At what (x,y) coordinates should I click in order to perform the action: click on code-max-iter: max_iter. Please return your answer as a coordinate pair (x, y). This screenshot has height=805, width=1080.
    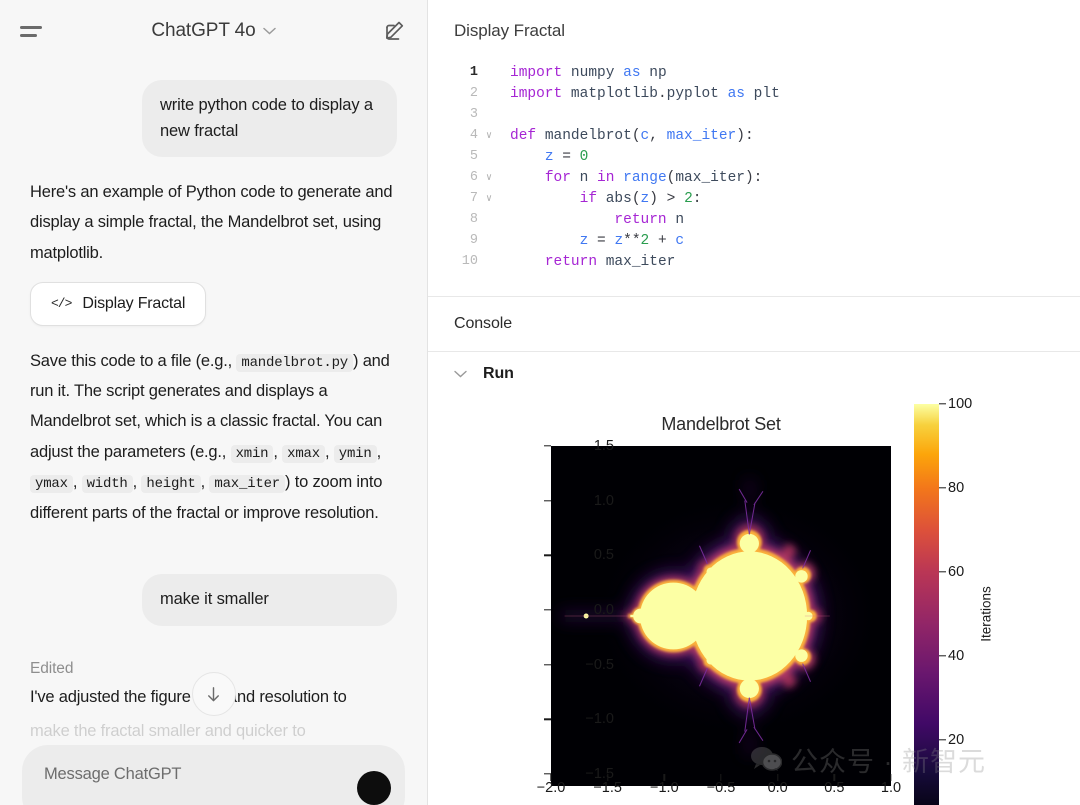
    Looking at the image, I should click on (247, 484).